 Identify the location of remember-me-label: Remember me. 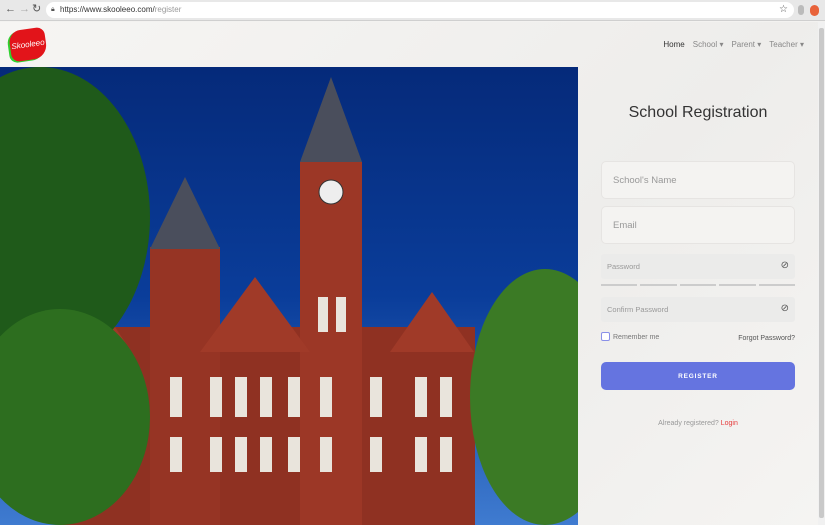
(636, 337).